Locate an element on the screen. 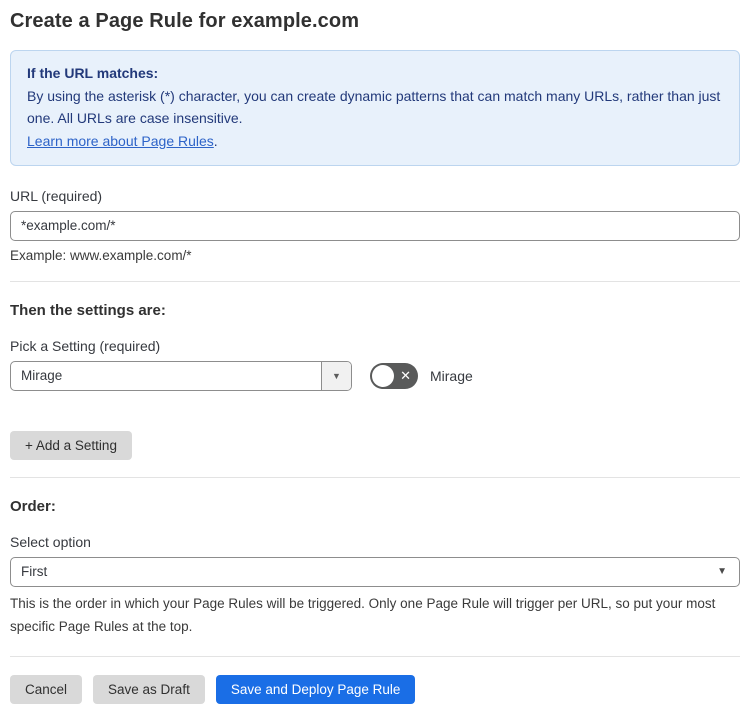 The width and height of the screenshot is (750, 704). setting-dropdown: Mirage ▼ is located at coordinates (181, 375).